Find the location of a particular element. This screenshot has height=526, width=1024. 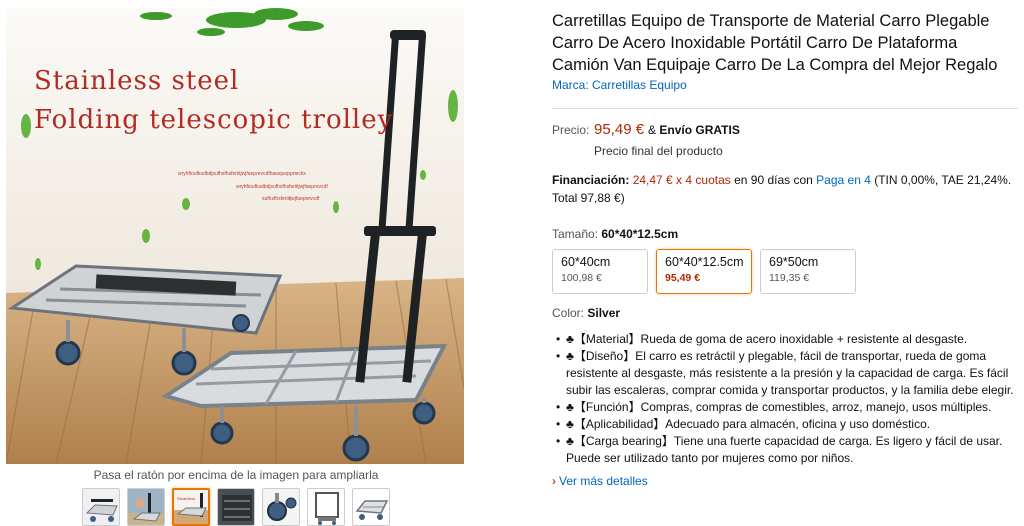

financing-installments: 24,47 € x 4 cuotas is located at coordinates (681, 180).